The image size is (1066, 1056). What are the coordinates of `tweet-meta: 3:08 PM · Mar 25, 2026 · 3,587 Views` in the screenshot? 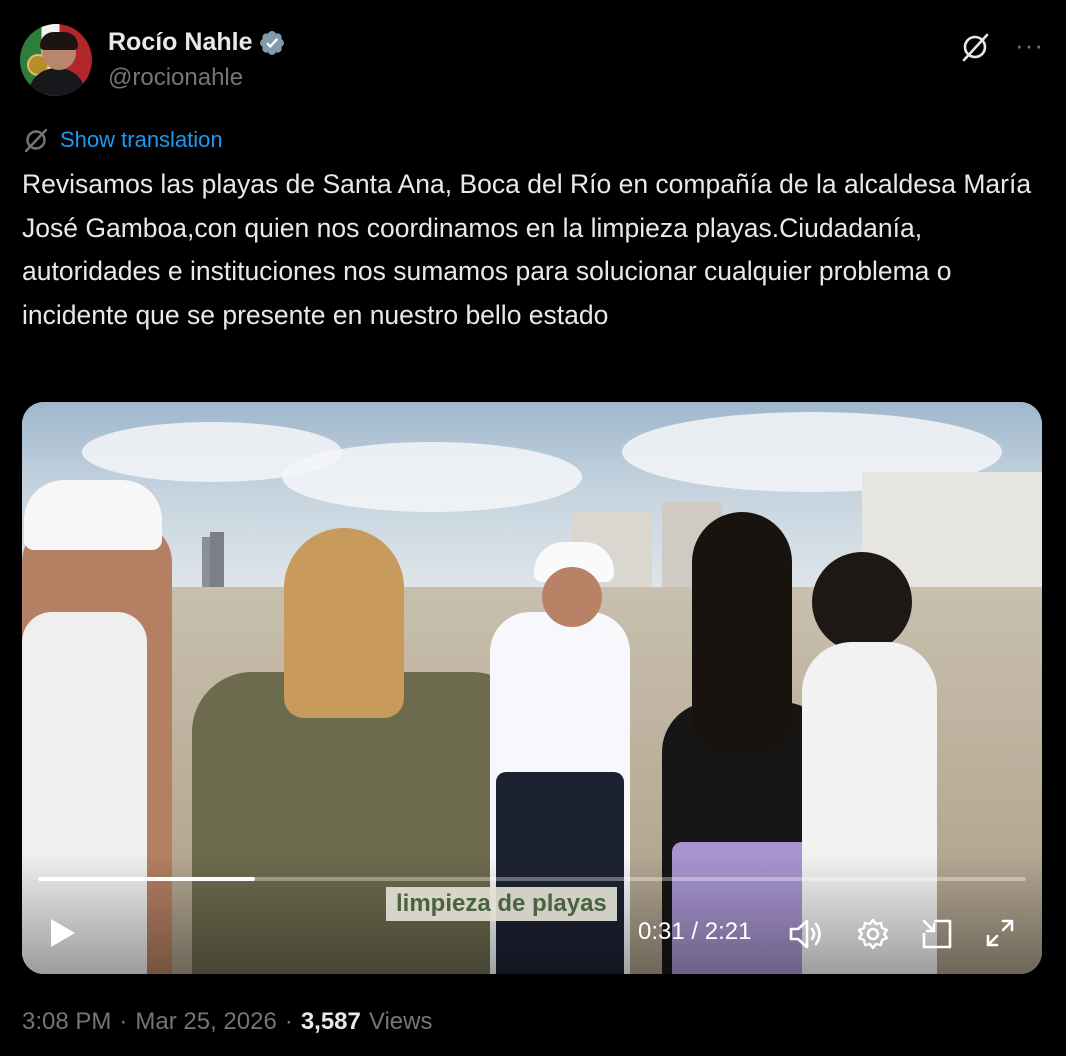 It's located at (227, 1022).